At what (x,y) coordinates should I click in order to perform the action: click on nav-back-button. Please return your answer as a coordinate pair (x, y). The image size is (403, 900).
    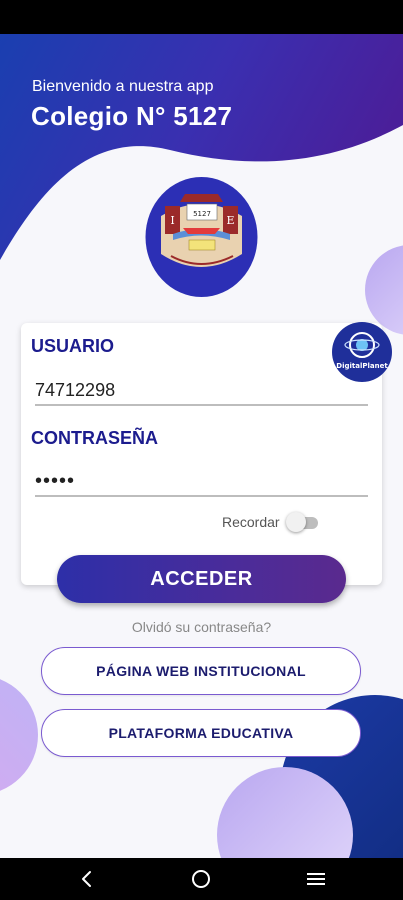
    Looking at the image, I should click on (87, 879).